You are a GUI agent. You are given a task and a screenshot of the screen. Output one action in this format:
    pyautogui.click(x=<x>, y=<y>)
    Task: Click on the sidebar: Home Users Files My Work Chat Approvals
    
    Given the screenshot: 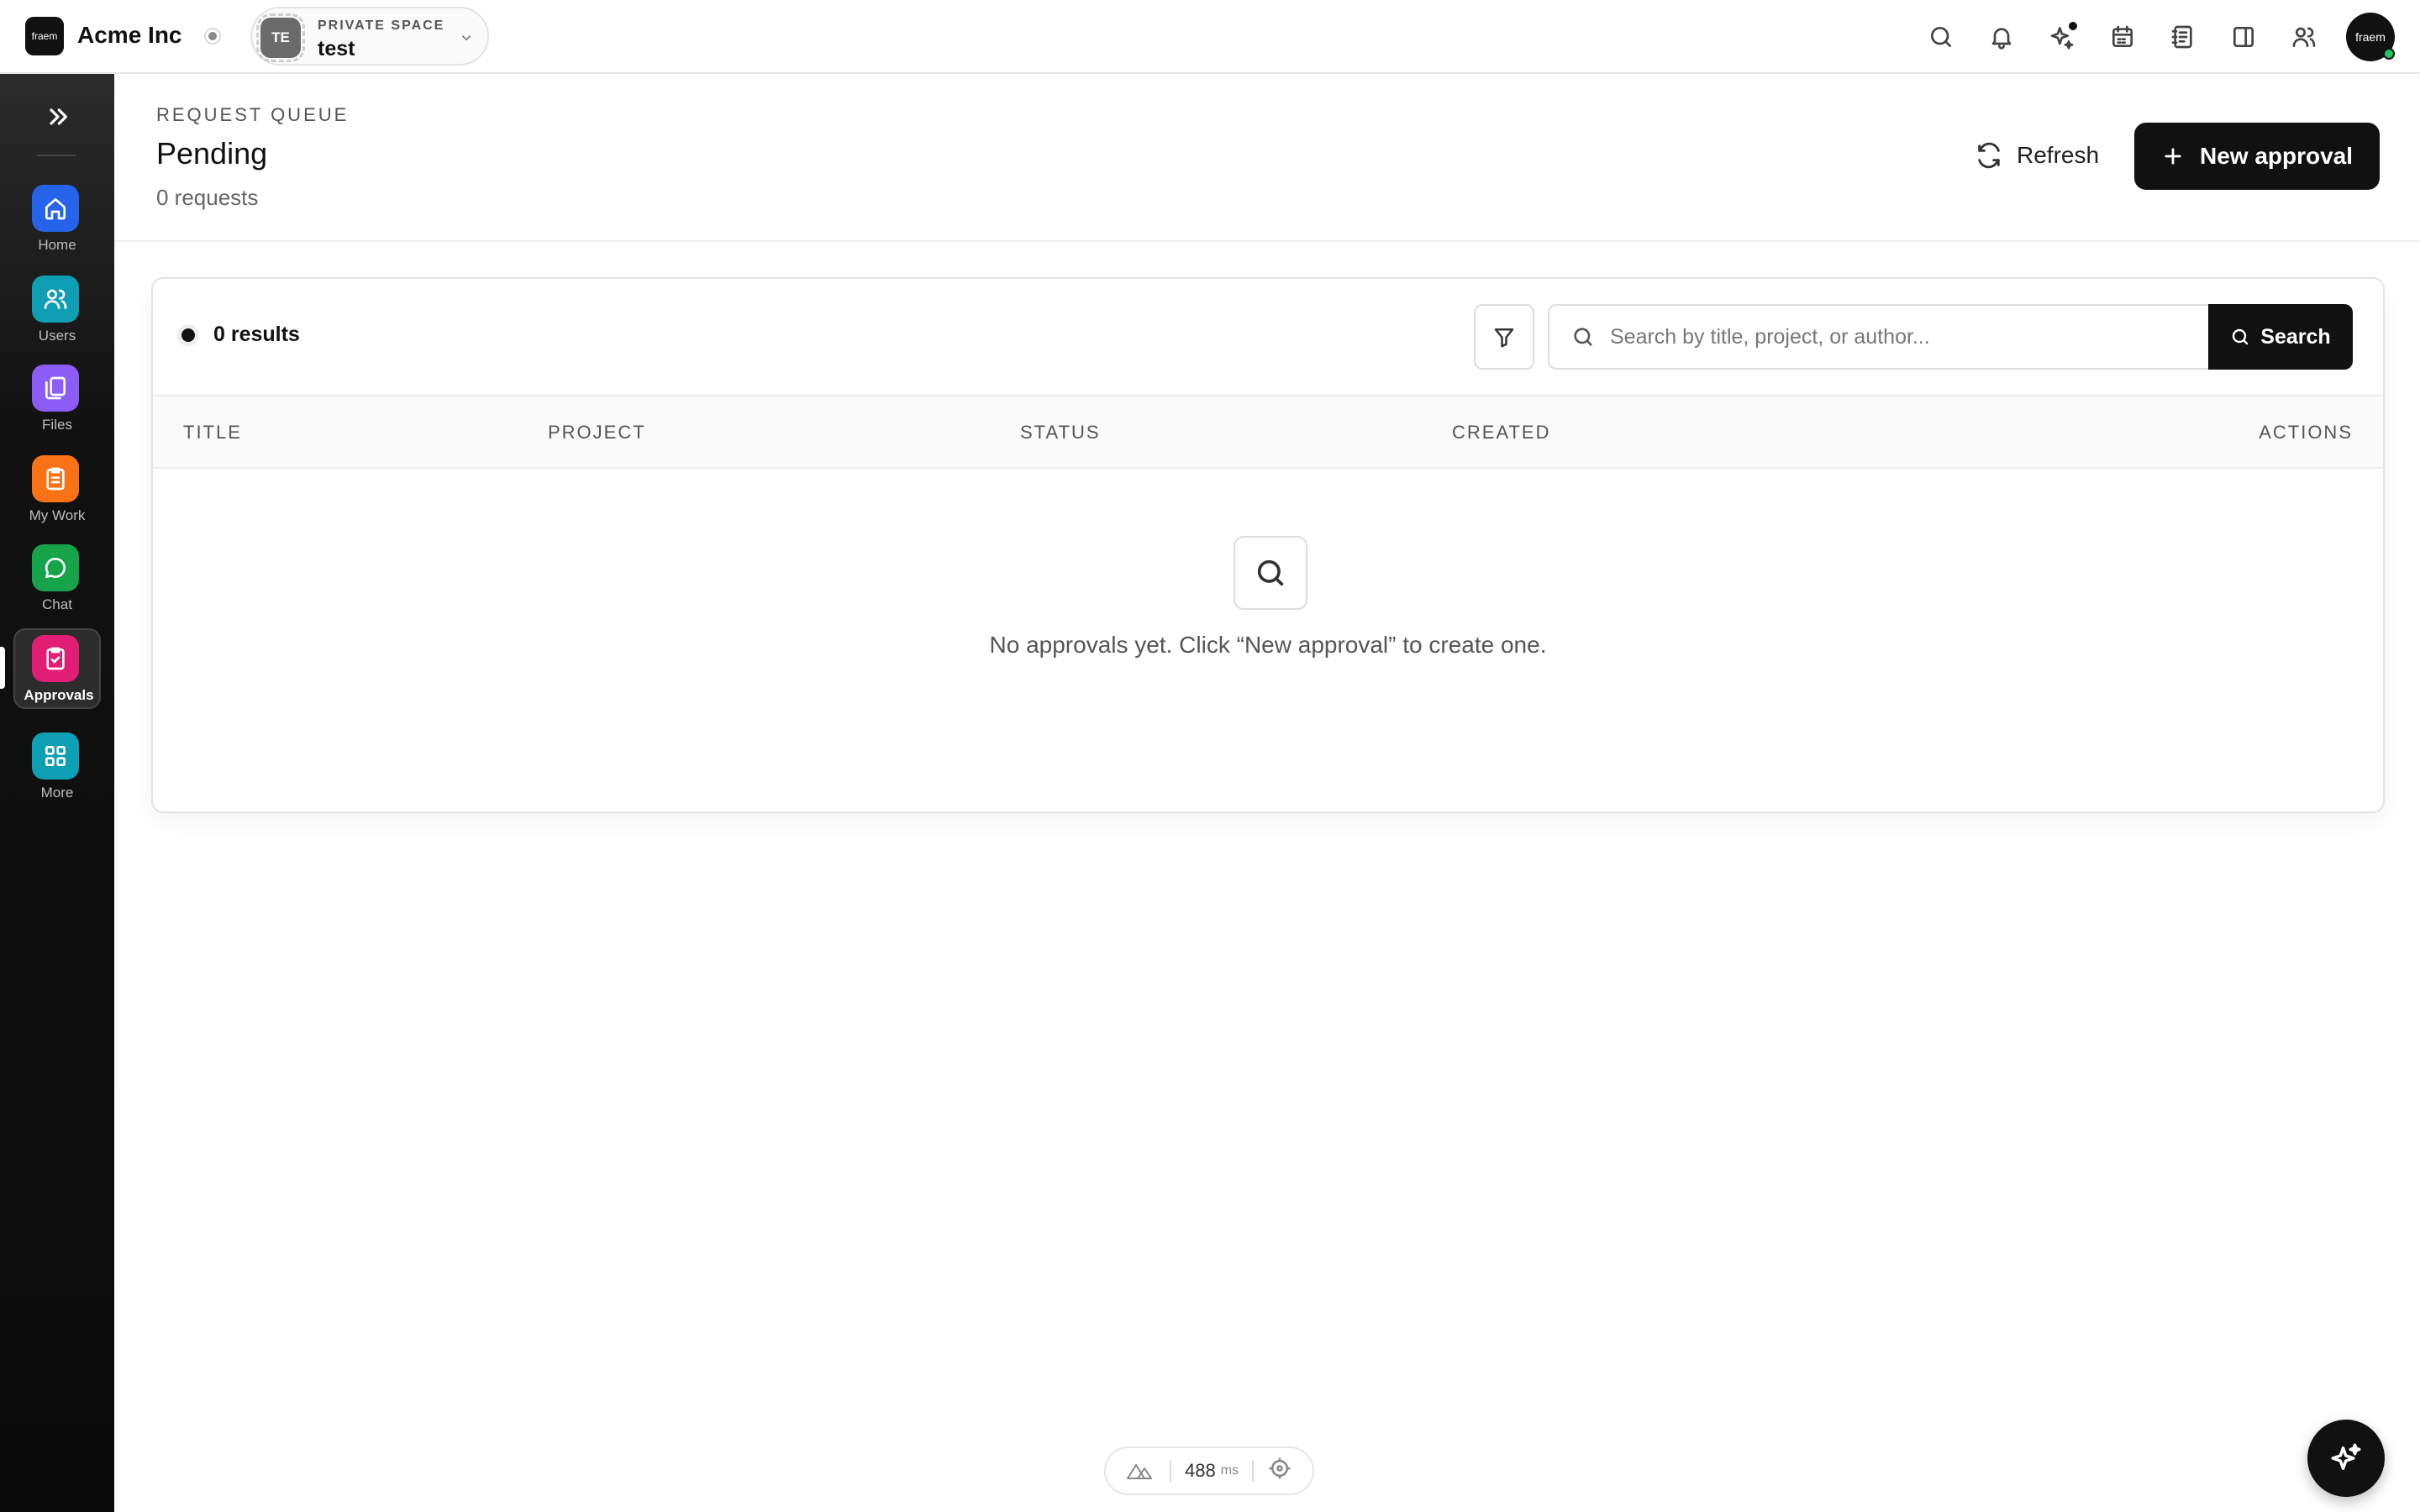 What is the action you would take?
    pyautogui.click(x=57, y=793)
    